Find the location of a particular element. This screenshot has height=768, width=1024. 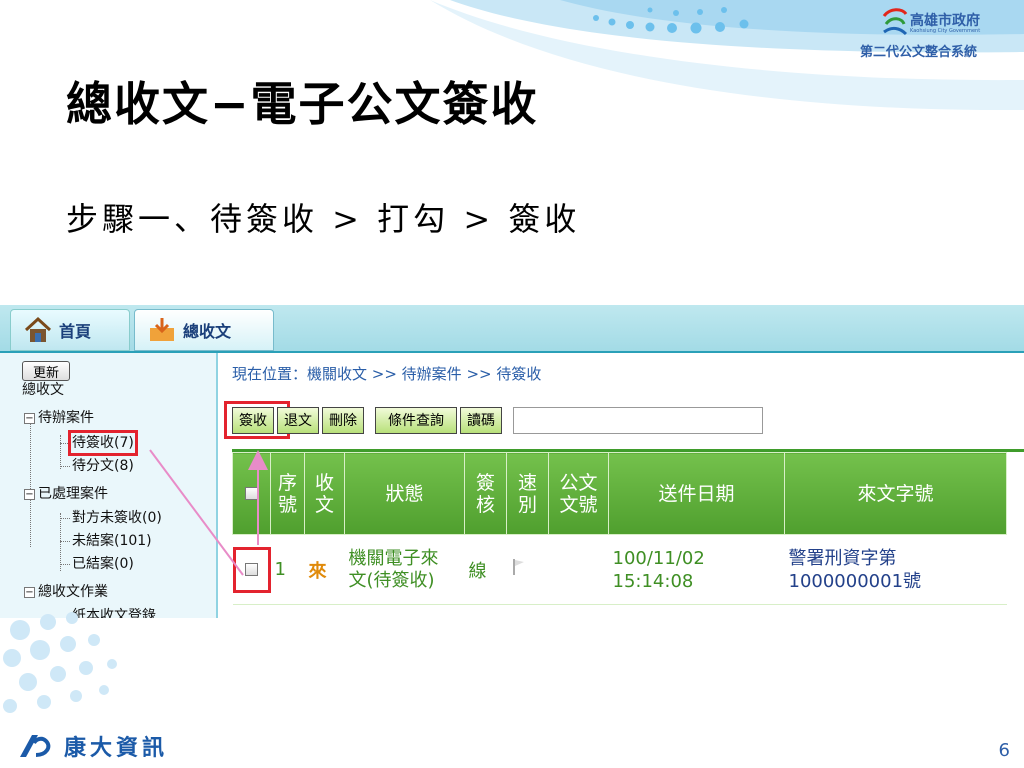

select-all-checkbox is located at coordinates (251, 493).